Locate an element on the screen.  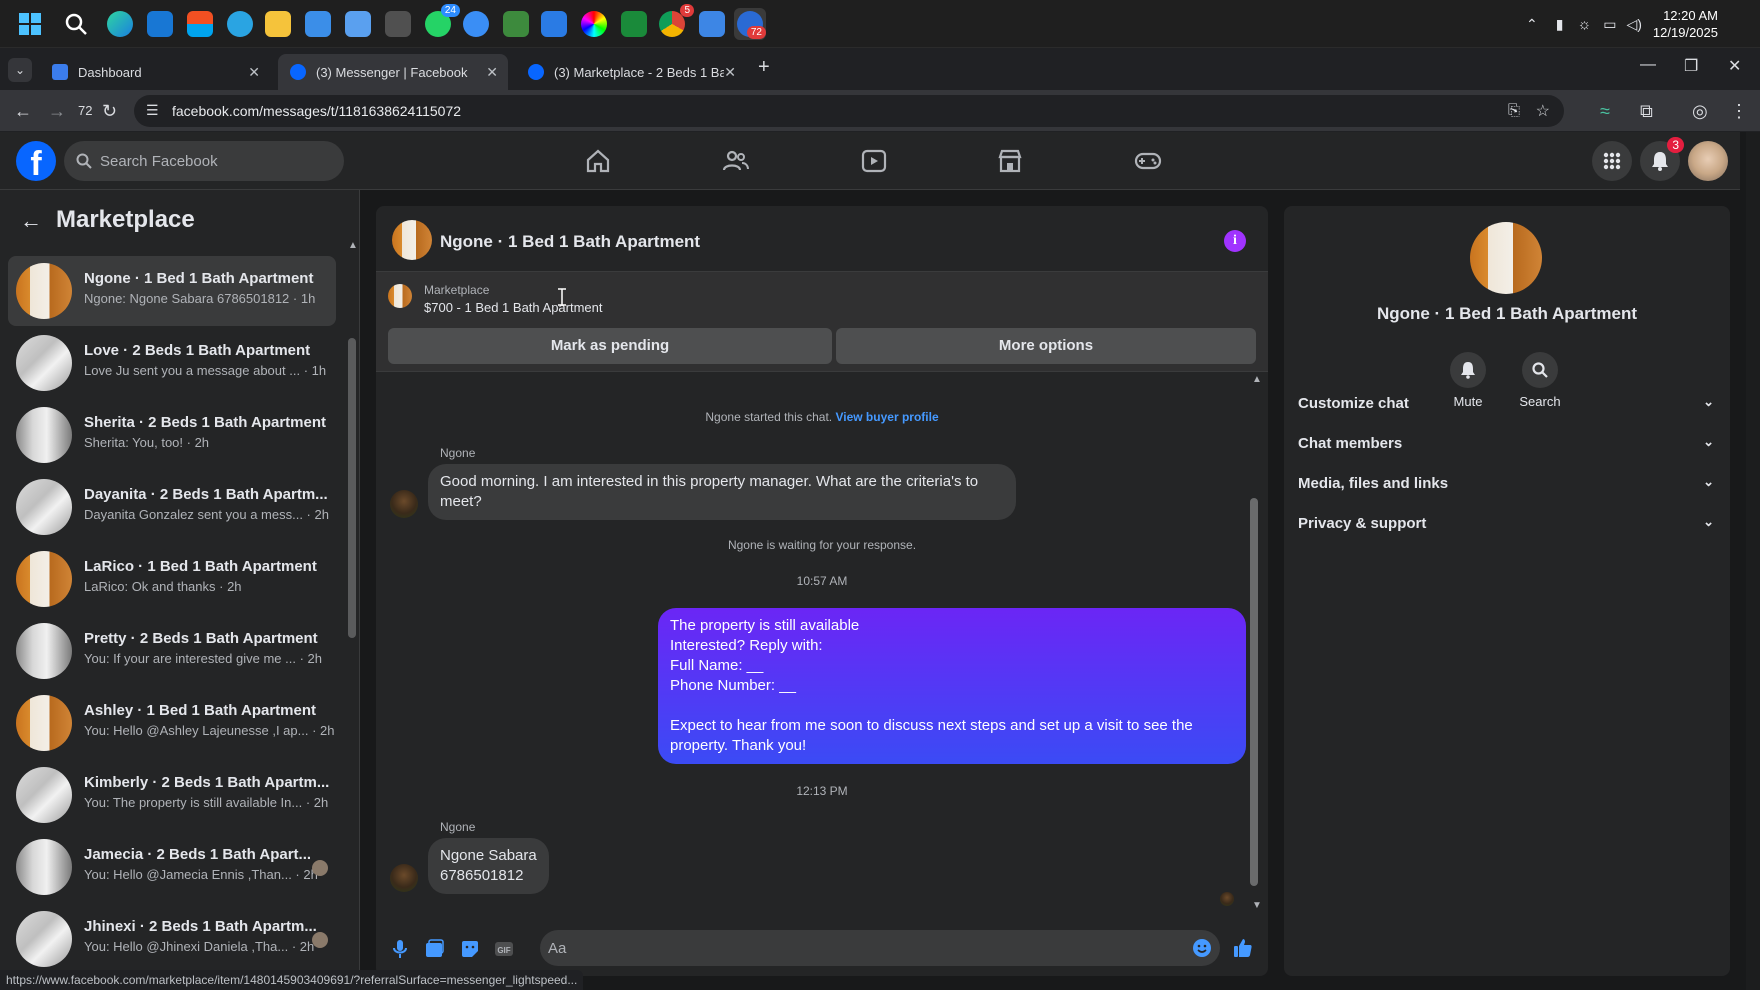
conversation-item: Ngone · 1 Bed 1 Bath Apartment Ngone is located at coordinates (172, 291).